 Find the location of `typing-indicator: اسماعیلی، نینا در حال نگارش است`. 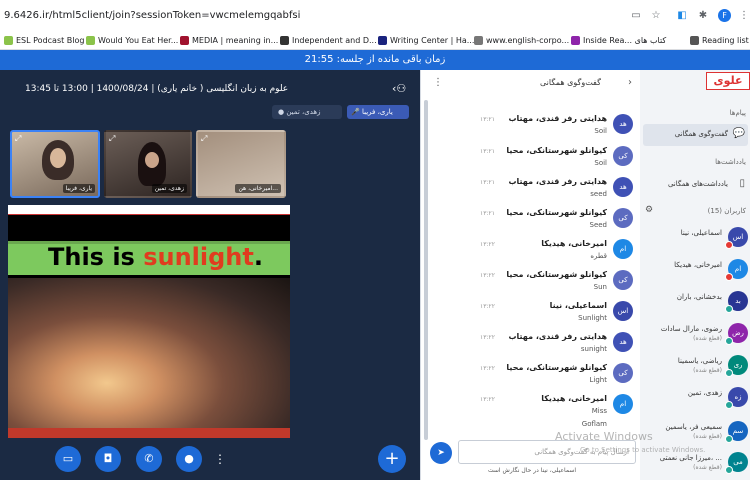

typing-indicator: اسماعیلی، نینا در حال نگارش است is located at coordinates (532, 470).